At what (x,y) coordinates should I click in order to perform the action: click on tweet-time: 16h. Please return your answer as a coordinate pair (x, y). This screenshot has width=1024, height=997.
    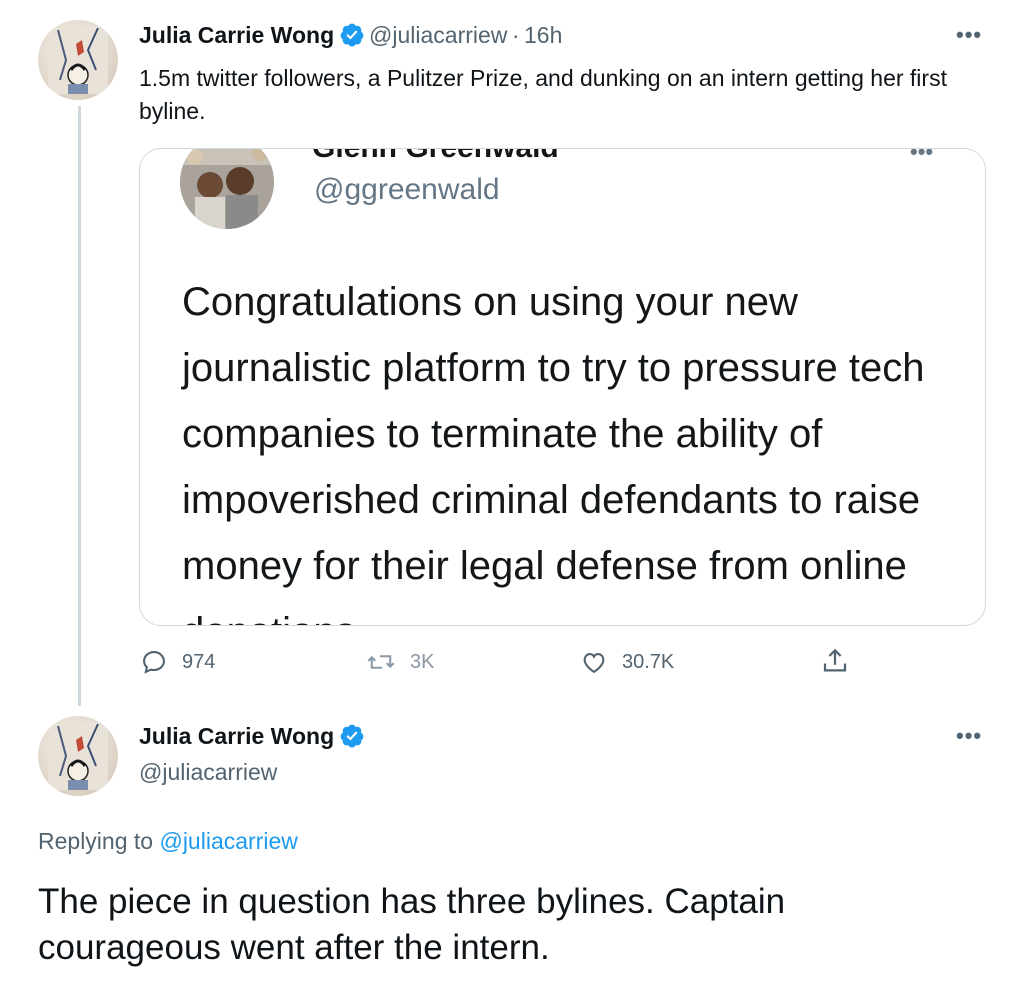
    Looking at the image, I should click on (543, 35).